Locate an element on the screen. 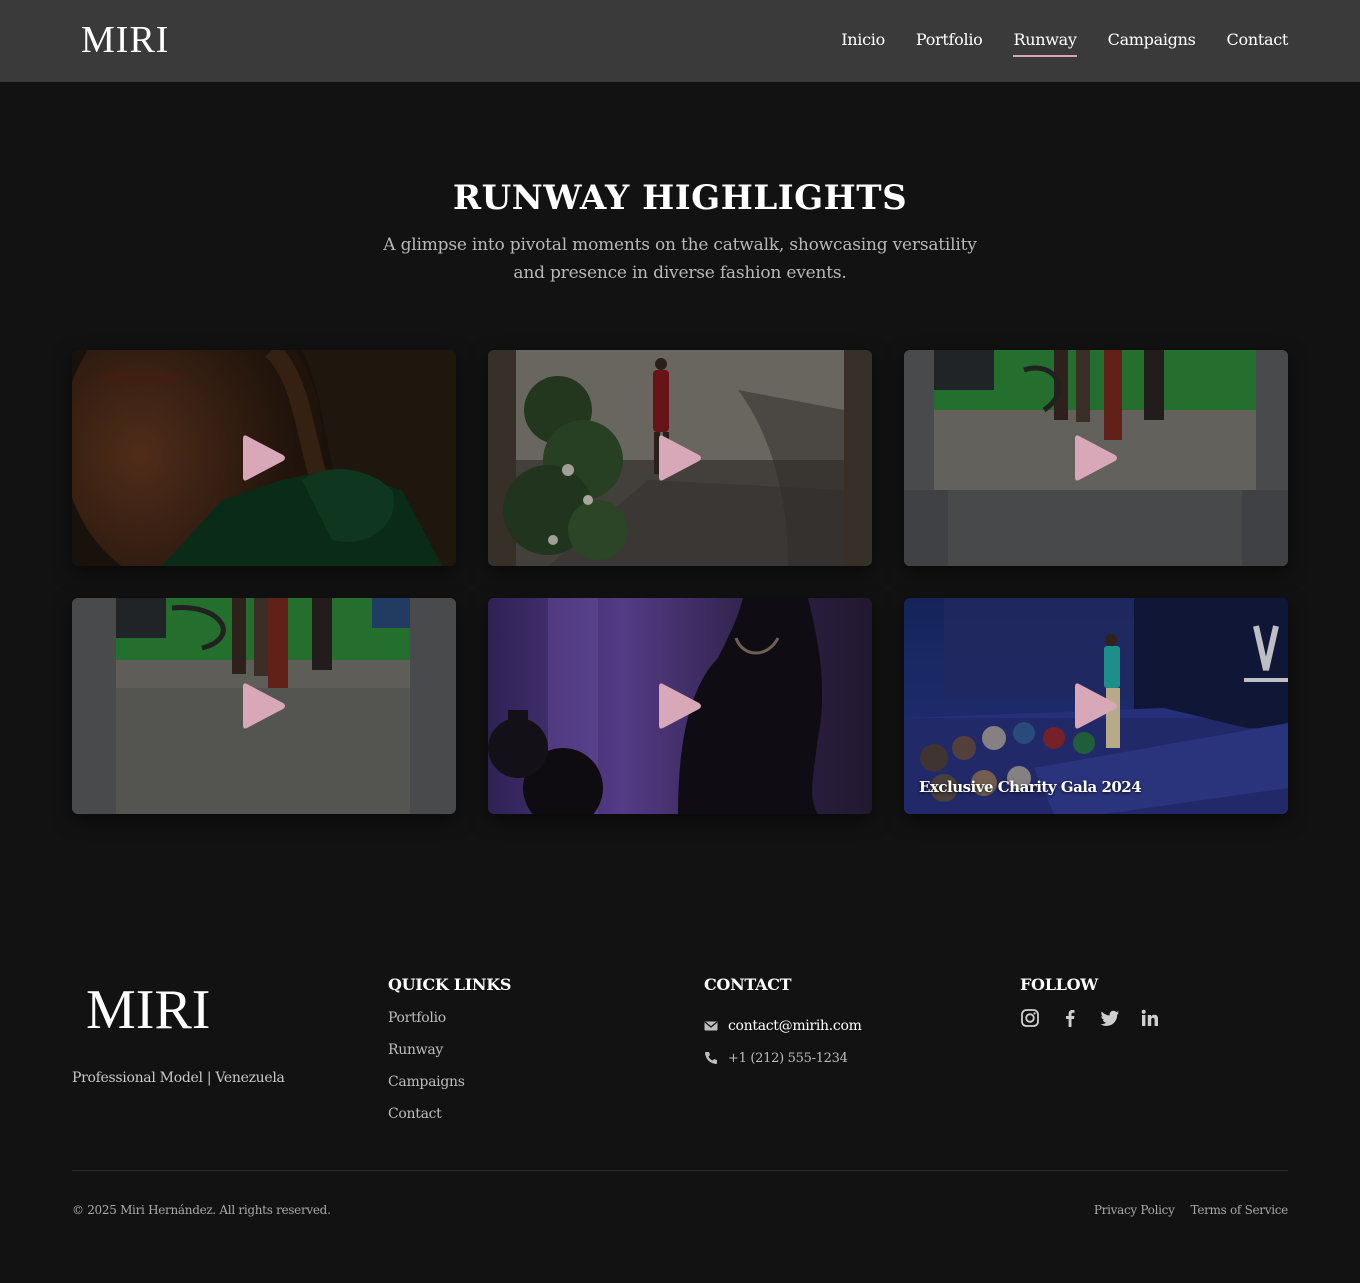  privacy-policy-link: Privacy Policy is located at coordinates (1134, 1210).